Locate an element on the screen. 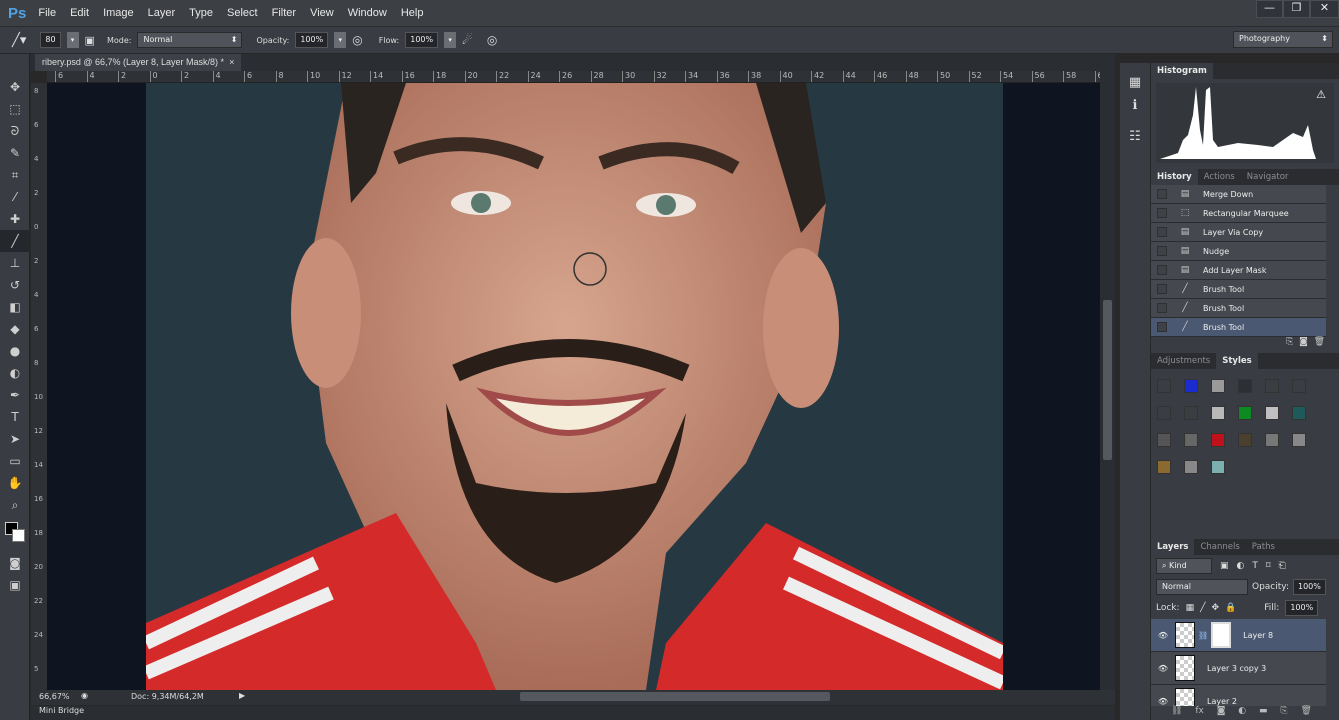 Image resolution: width=1339 pixels, height=720 pixels. type-filter-icon: T is located at coordinates (1255, 566).